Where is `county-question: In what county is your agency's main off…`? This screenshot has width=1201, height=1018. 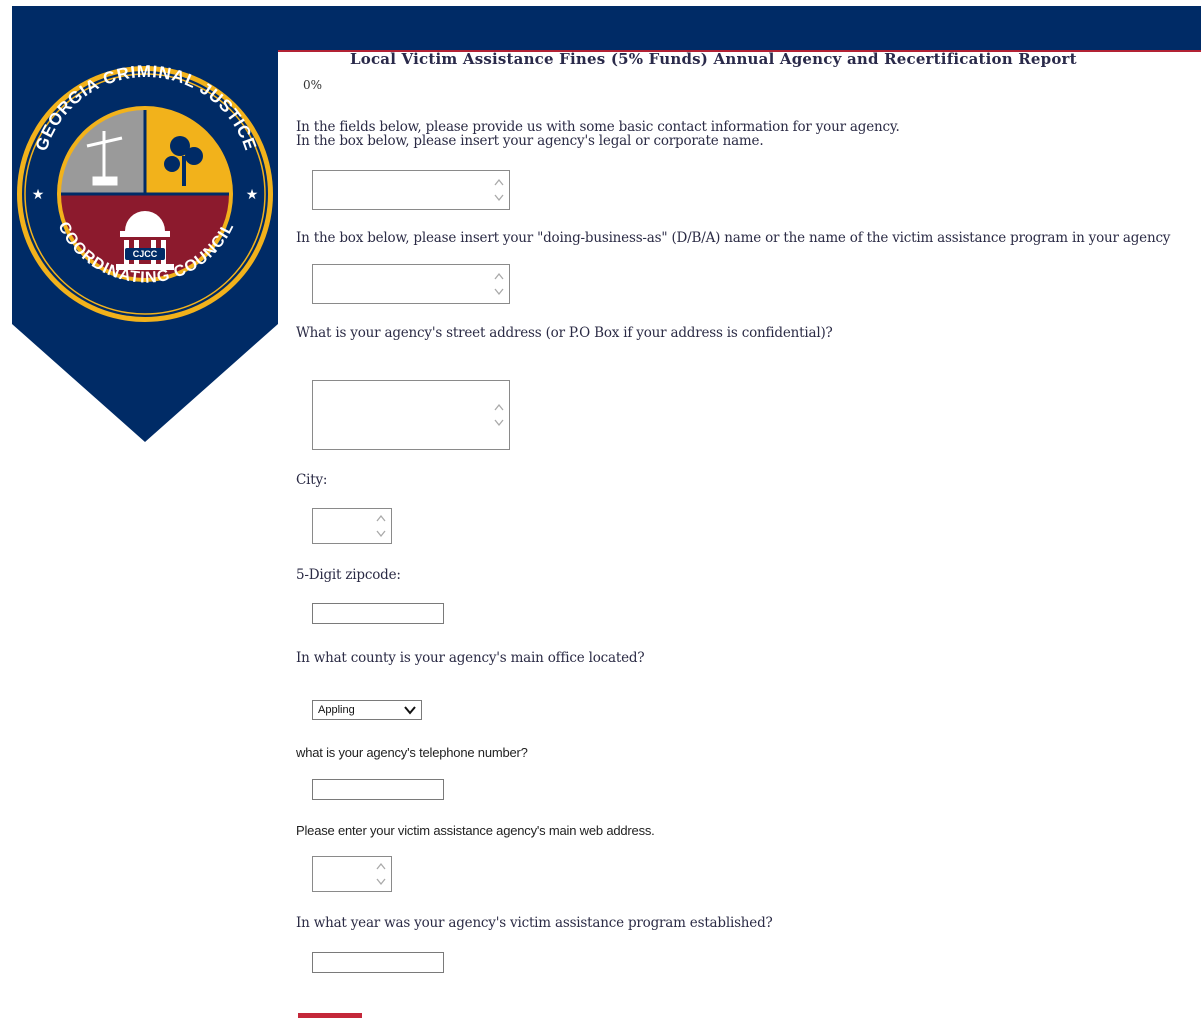 county-question: In what county is your agency's main off… is located at coordinates (470, 658).